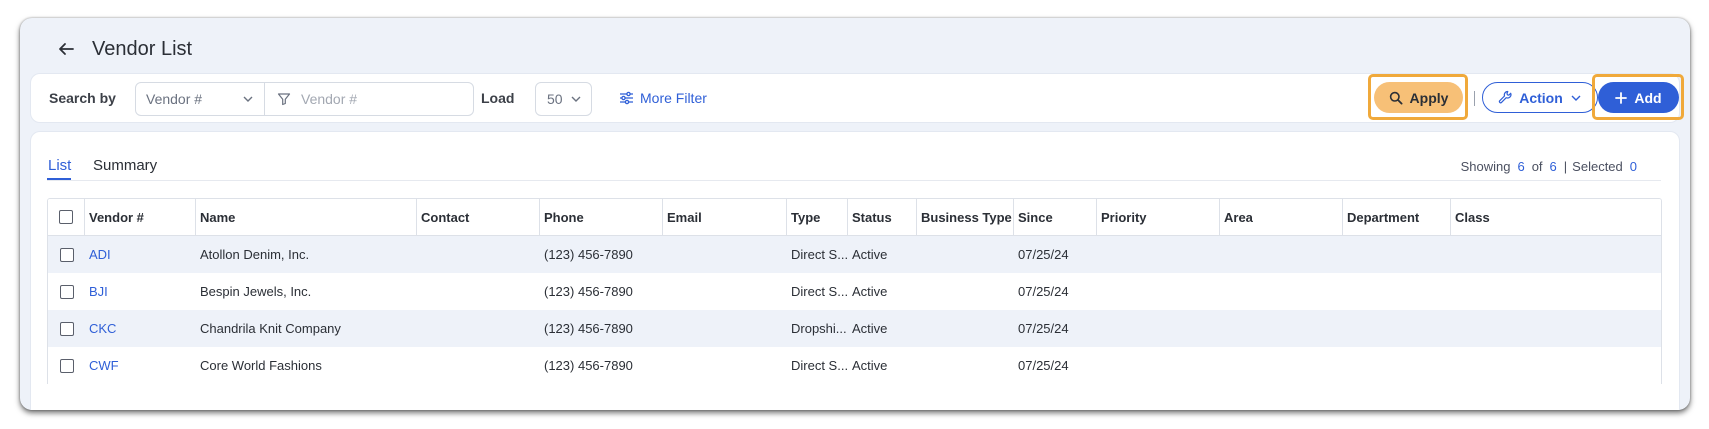  Describe the element at coordinates (725, 217) in the screenshot. I see `column-header-email: Email` at that location.